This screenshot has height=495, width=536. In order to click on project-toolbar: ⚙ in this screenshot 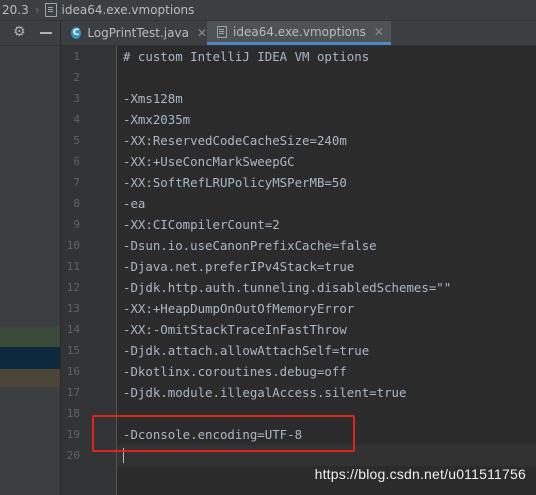, I will do `click(30, 33)`.